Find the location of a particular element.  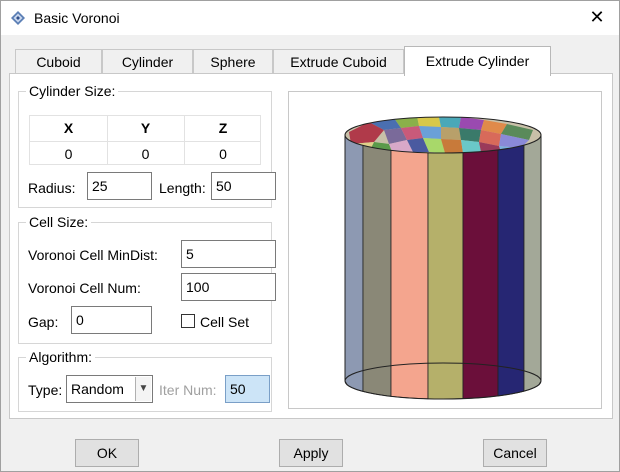

tab-extrude-cylinder: Extrude Cylinder is located at coordinates (477, 61).